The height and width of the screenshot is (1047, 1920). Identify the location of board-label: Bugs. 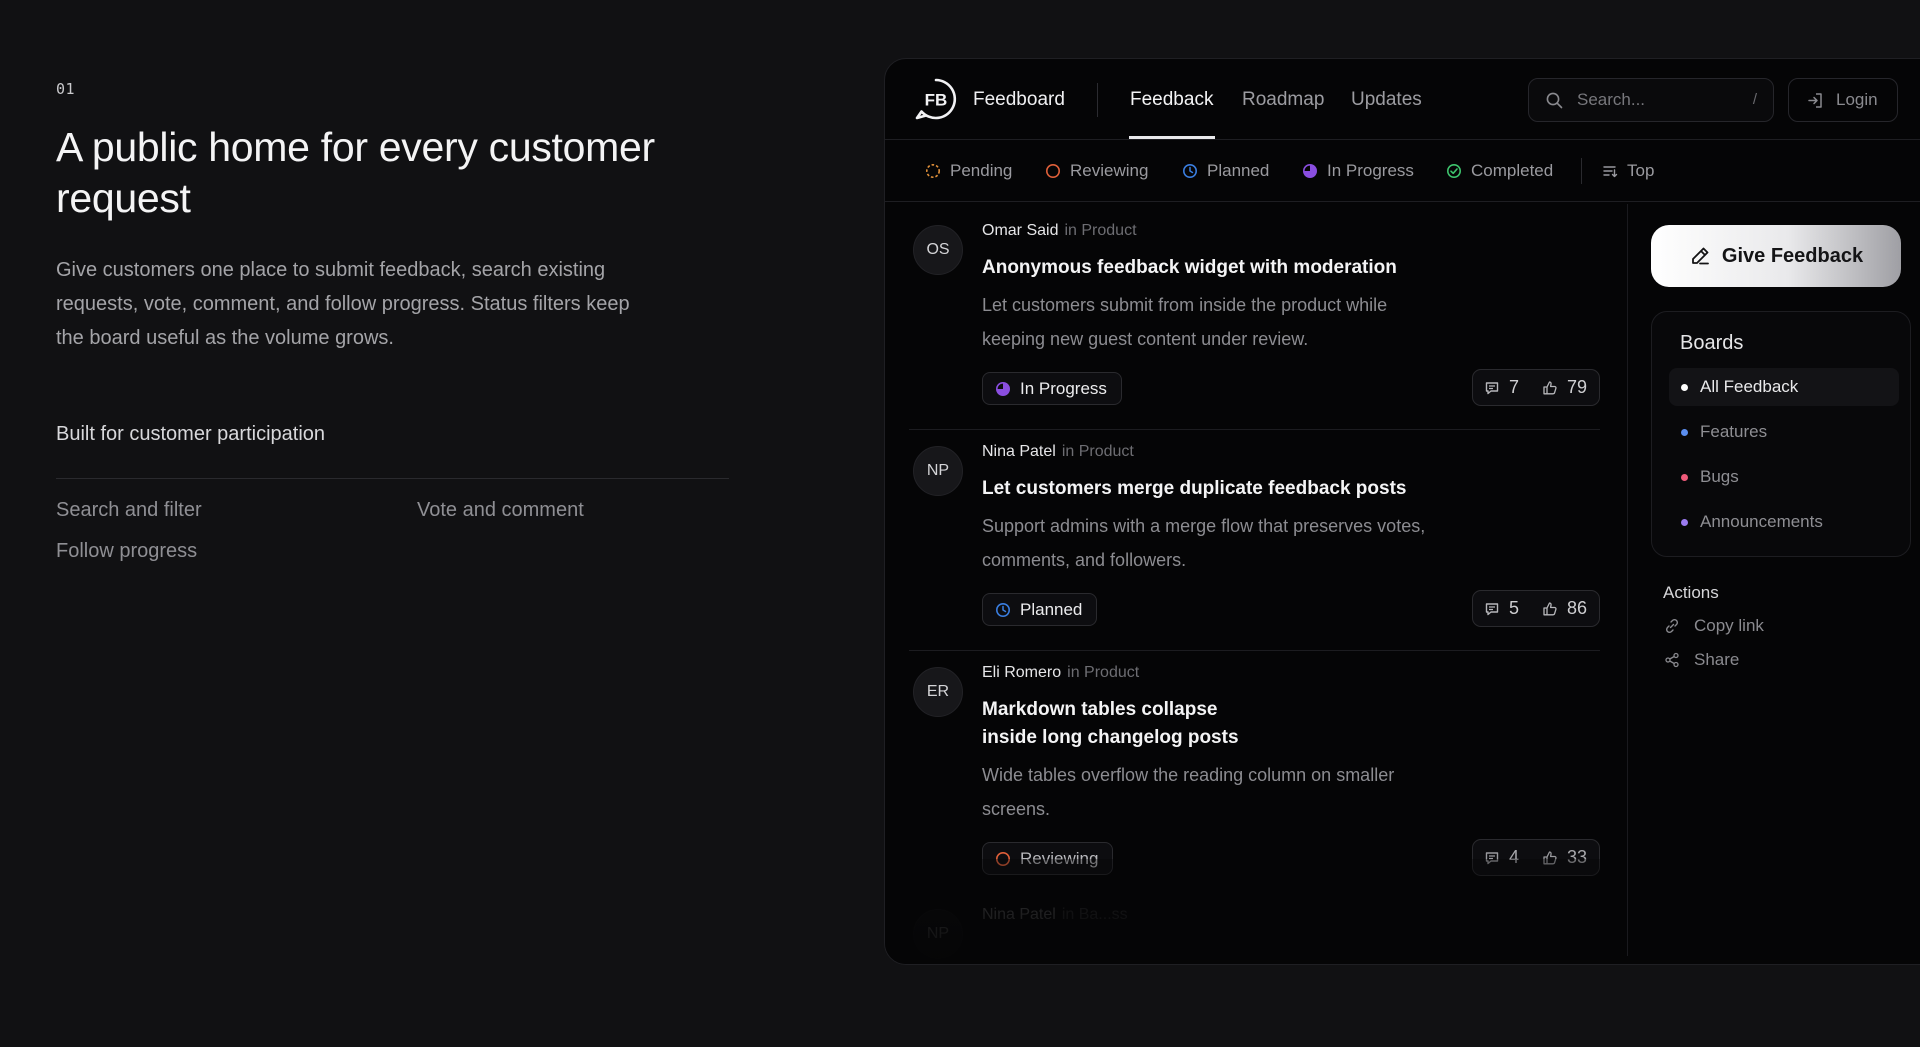
(1719, 476).